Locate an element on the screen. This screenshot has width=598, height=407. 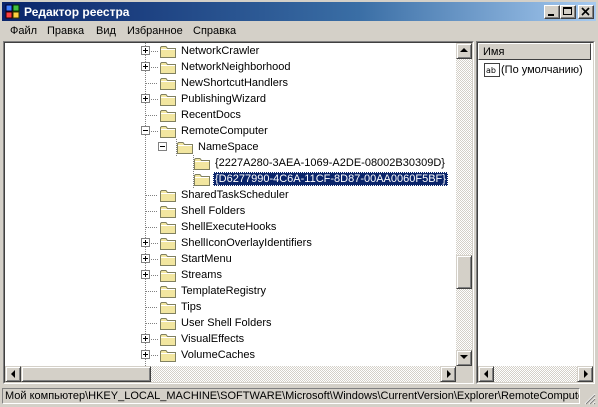
arrow-left-icon is located at coordinates (13, 374).